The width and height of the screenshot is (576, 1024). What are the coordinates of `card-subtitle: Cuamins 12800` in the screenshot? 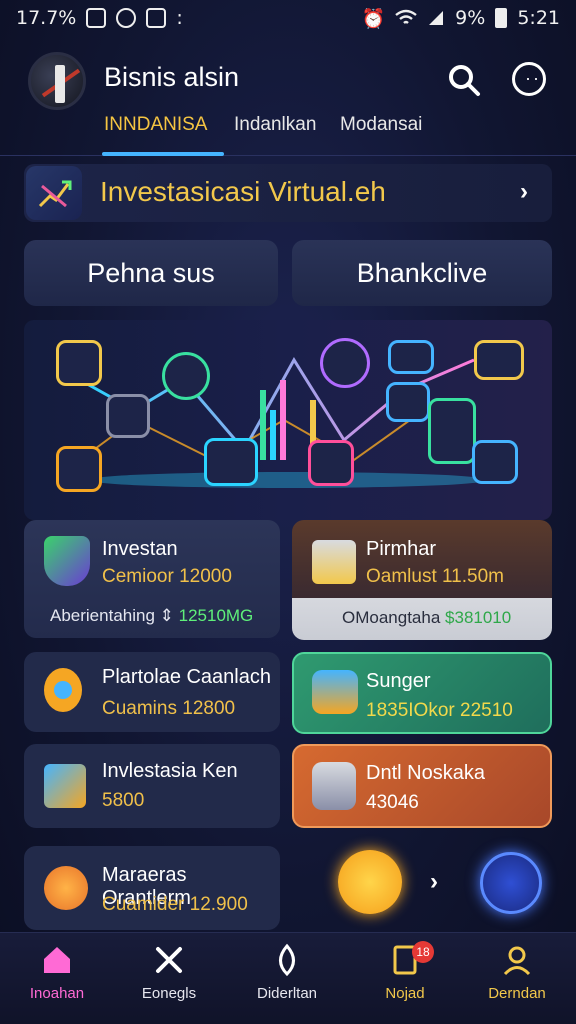 It's located at (169, 708).